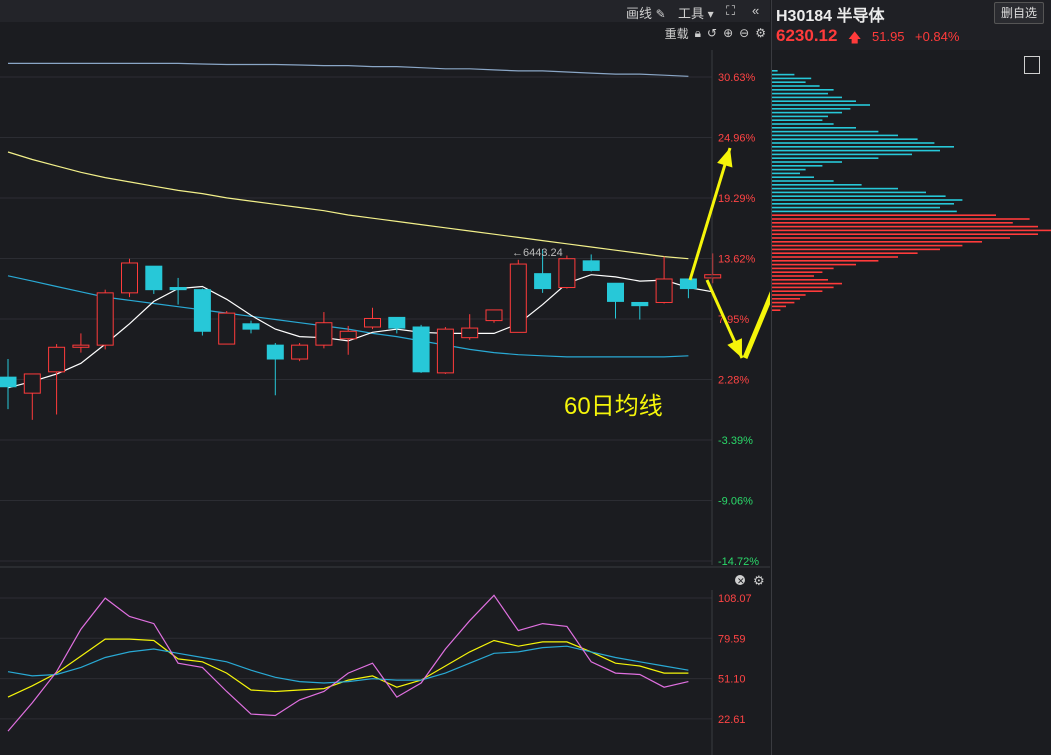  I want to click on kdj-y-tick-label: 22.61, so click(732, 720).